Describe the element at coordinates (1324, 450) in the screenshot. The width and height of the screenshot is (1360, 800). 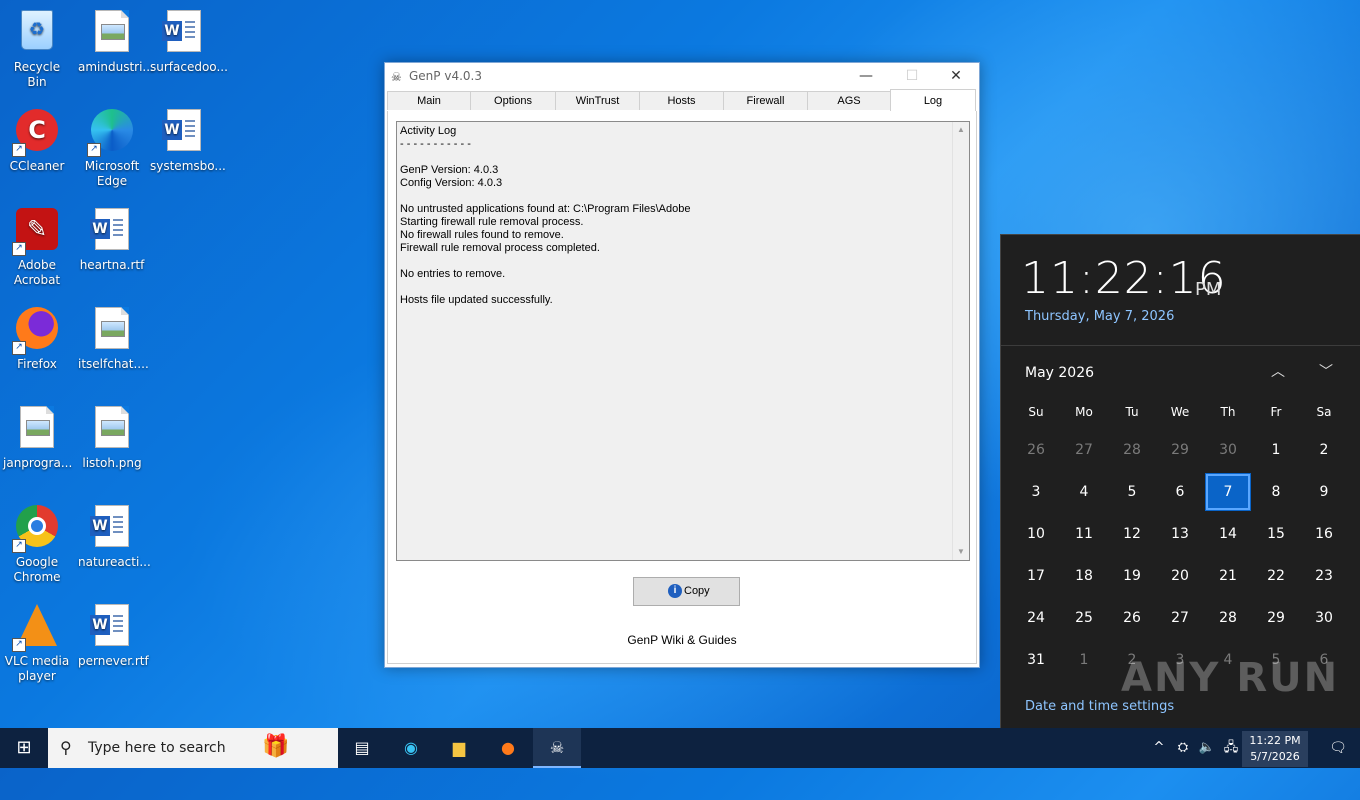
I see `calendar-day: 2` at that location.